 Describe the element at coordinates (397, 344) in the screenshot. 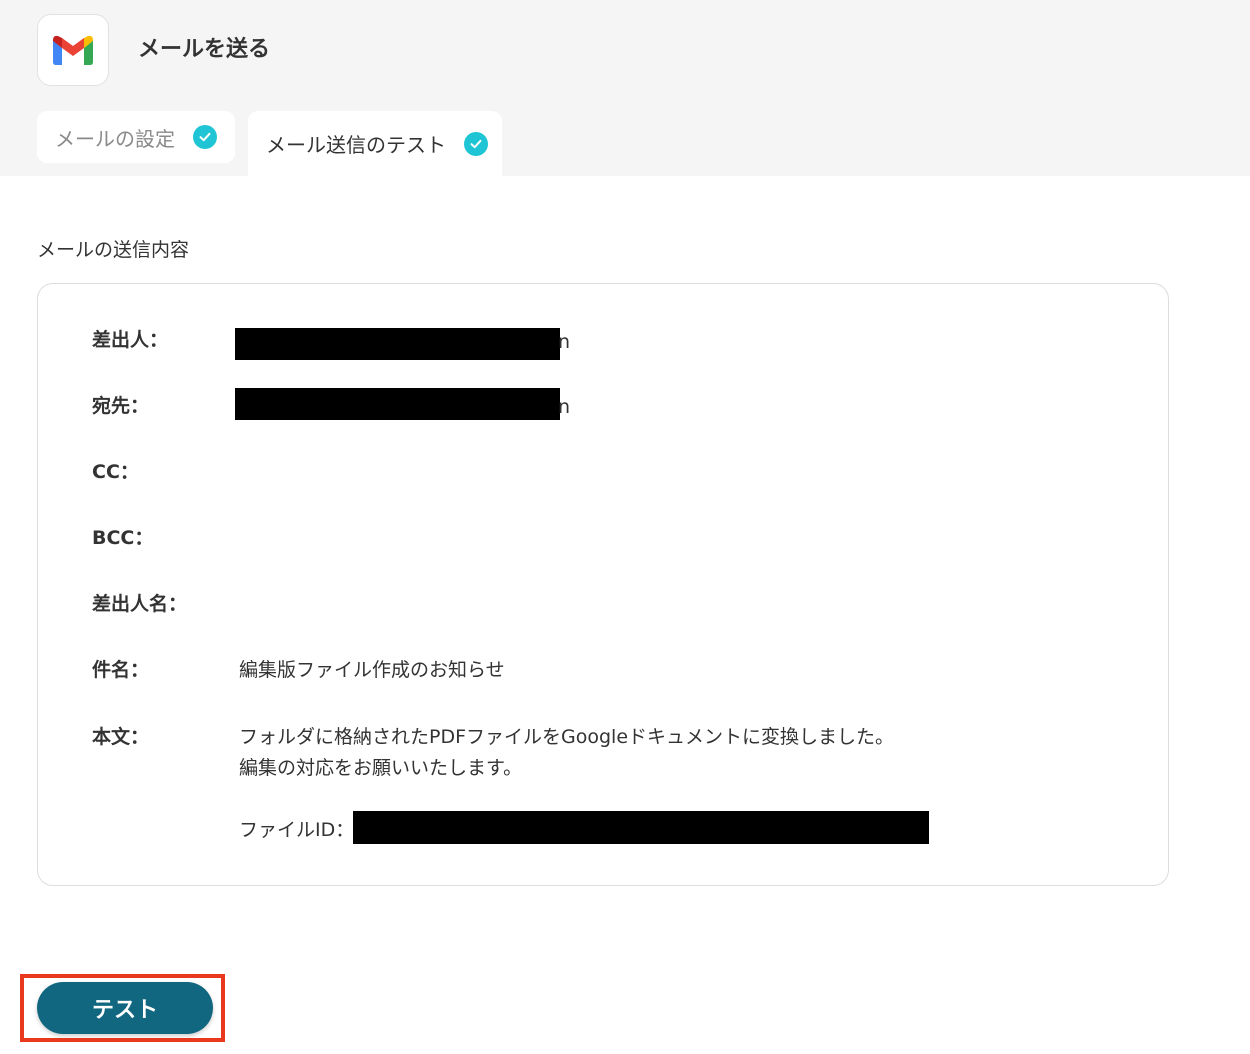

I see `from-value-redacted` at that location.